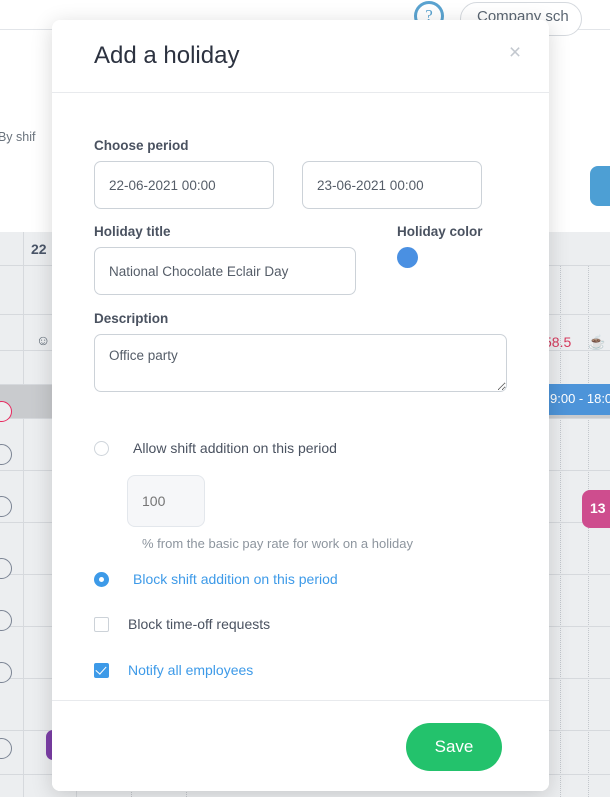 The height and width of the screenshot is (797, 610). I want to click on dialog-header: Add a holiday ×, so click(300, 56).